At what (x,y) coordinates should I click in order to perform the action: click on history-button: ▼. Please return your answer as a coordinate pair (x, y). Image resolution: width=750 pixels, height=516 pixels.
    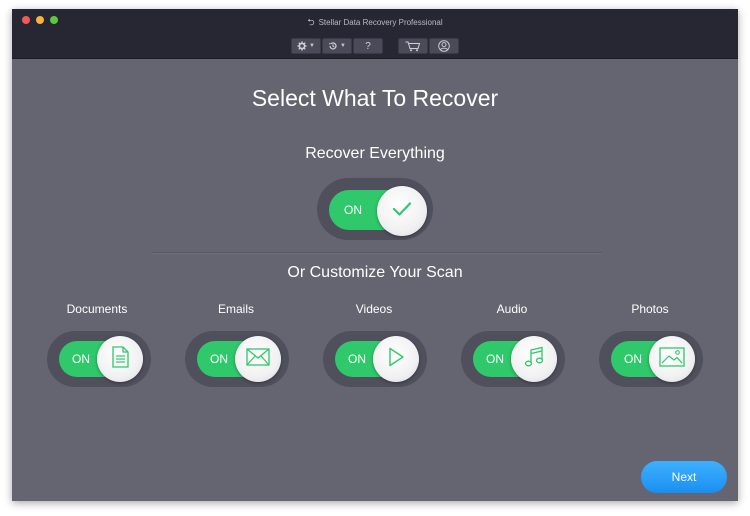
    Looking at the image, I should click on (337, 46).